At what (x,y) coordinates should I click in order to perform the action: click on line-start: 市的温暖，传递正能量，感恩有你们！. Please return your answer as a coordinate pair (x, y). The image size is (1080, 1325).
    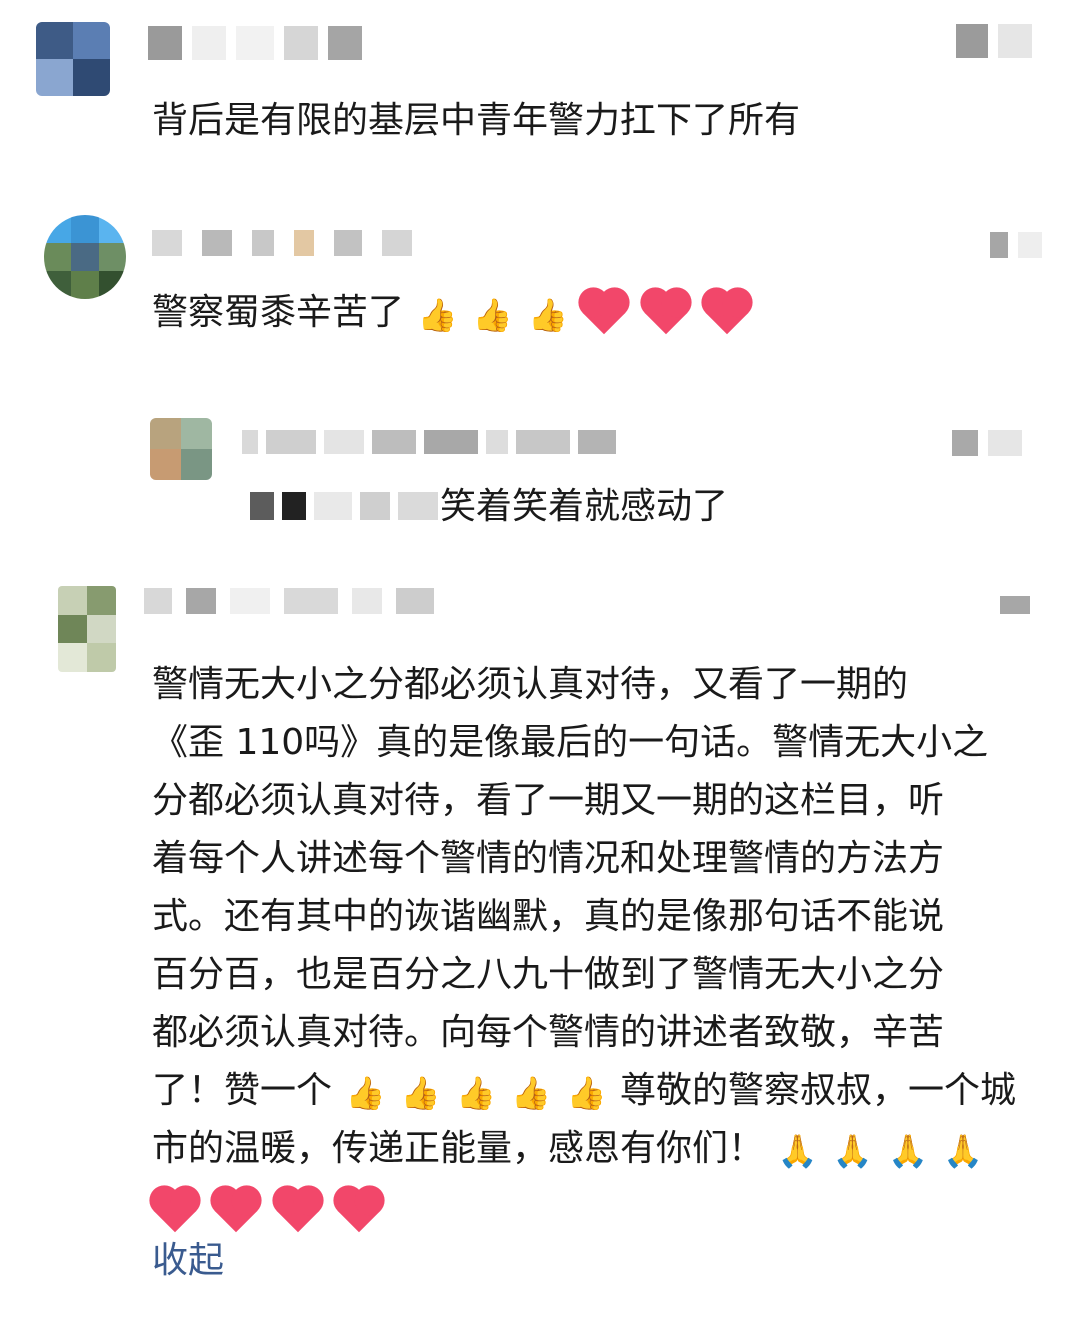
    Looking at the image, I should click on (458, 1148).